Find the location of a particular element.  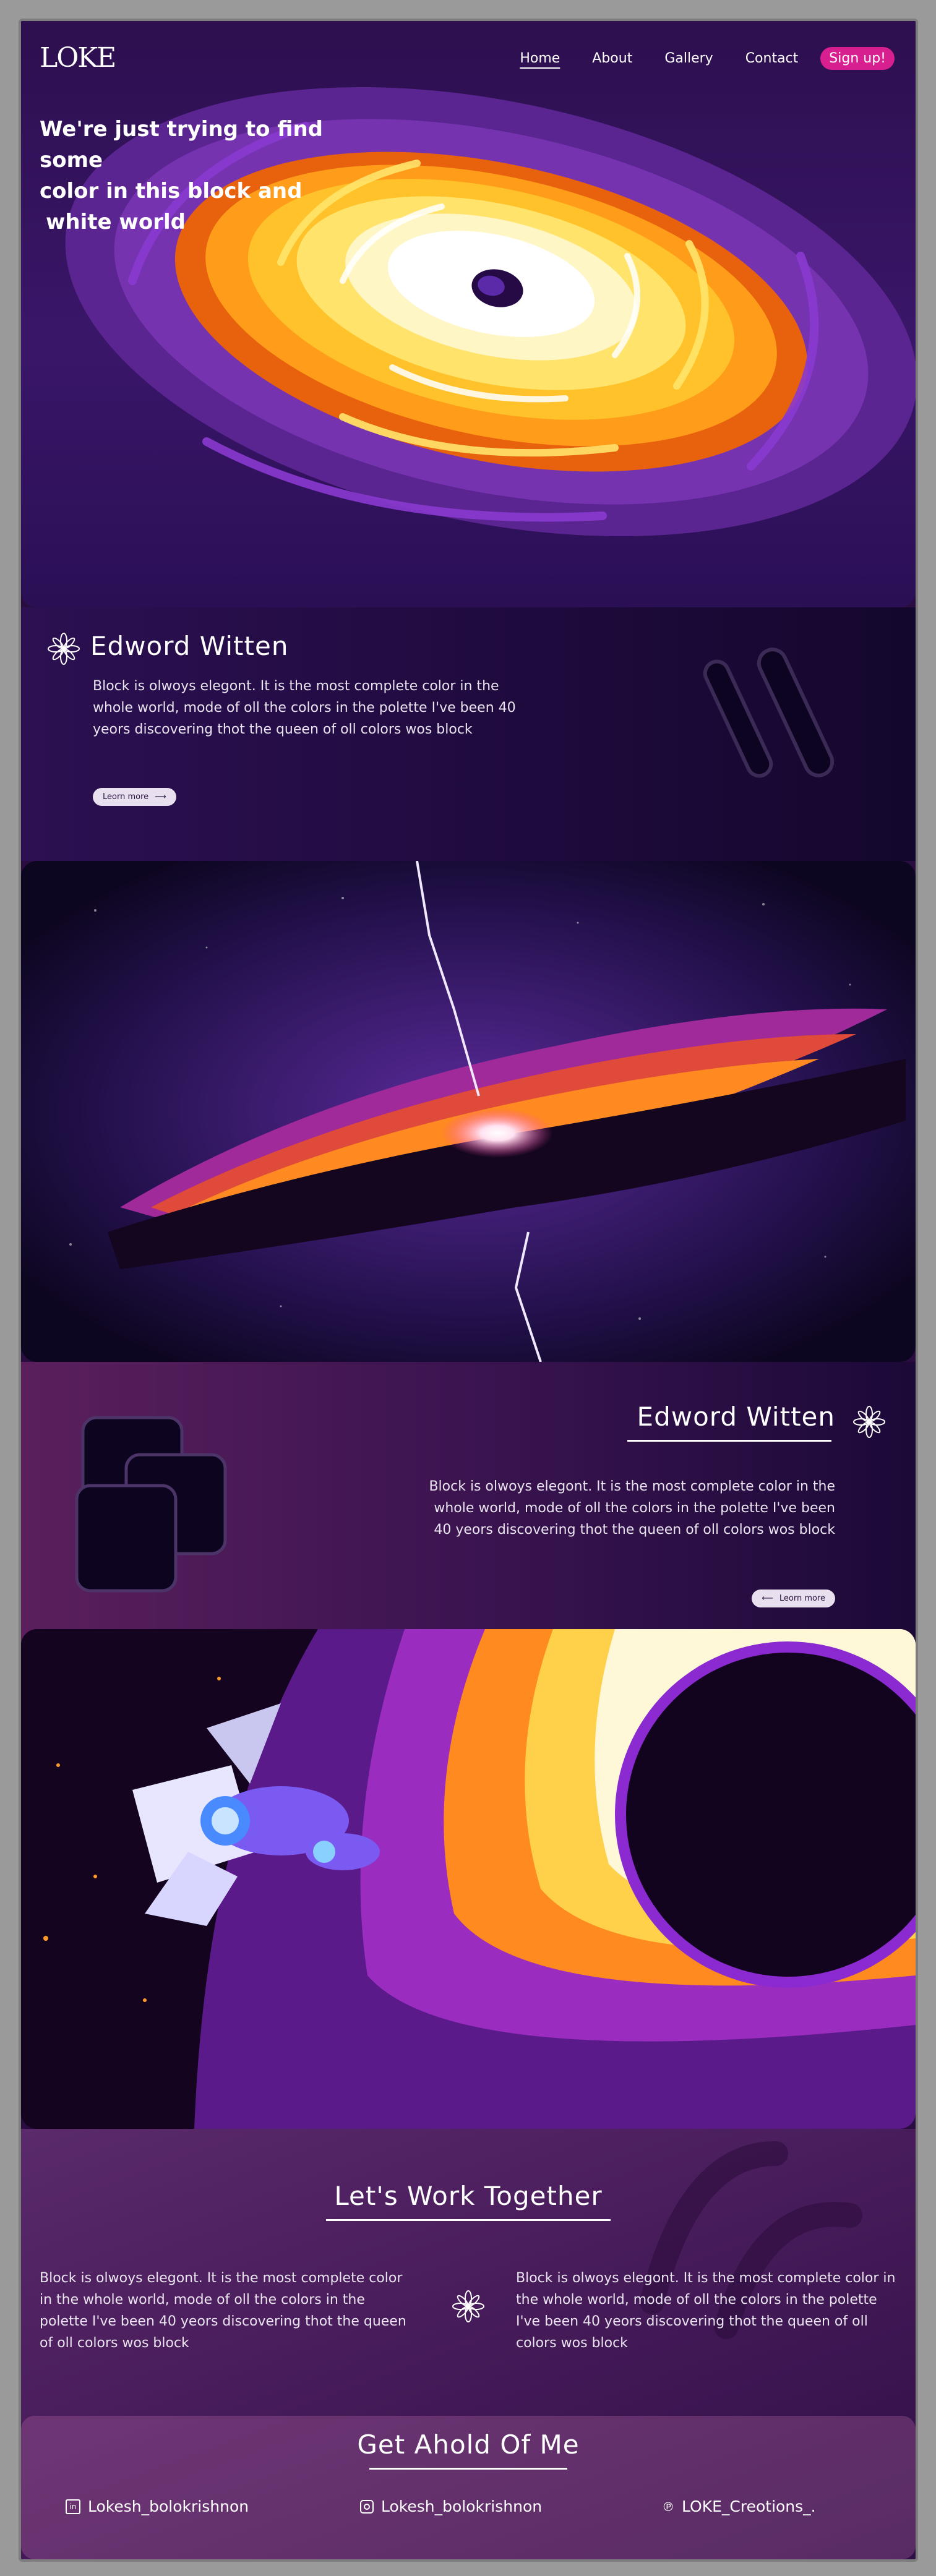

contact-link-linkedin: in Lokesh_bolokrishnon is located at coordinates (157, 2506).